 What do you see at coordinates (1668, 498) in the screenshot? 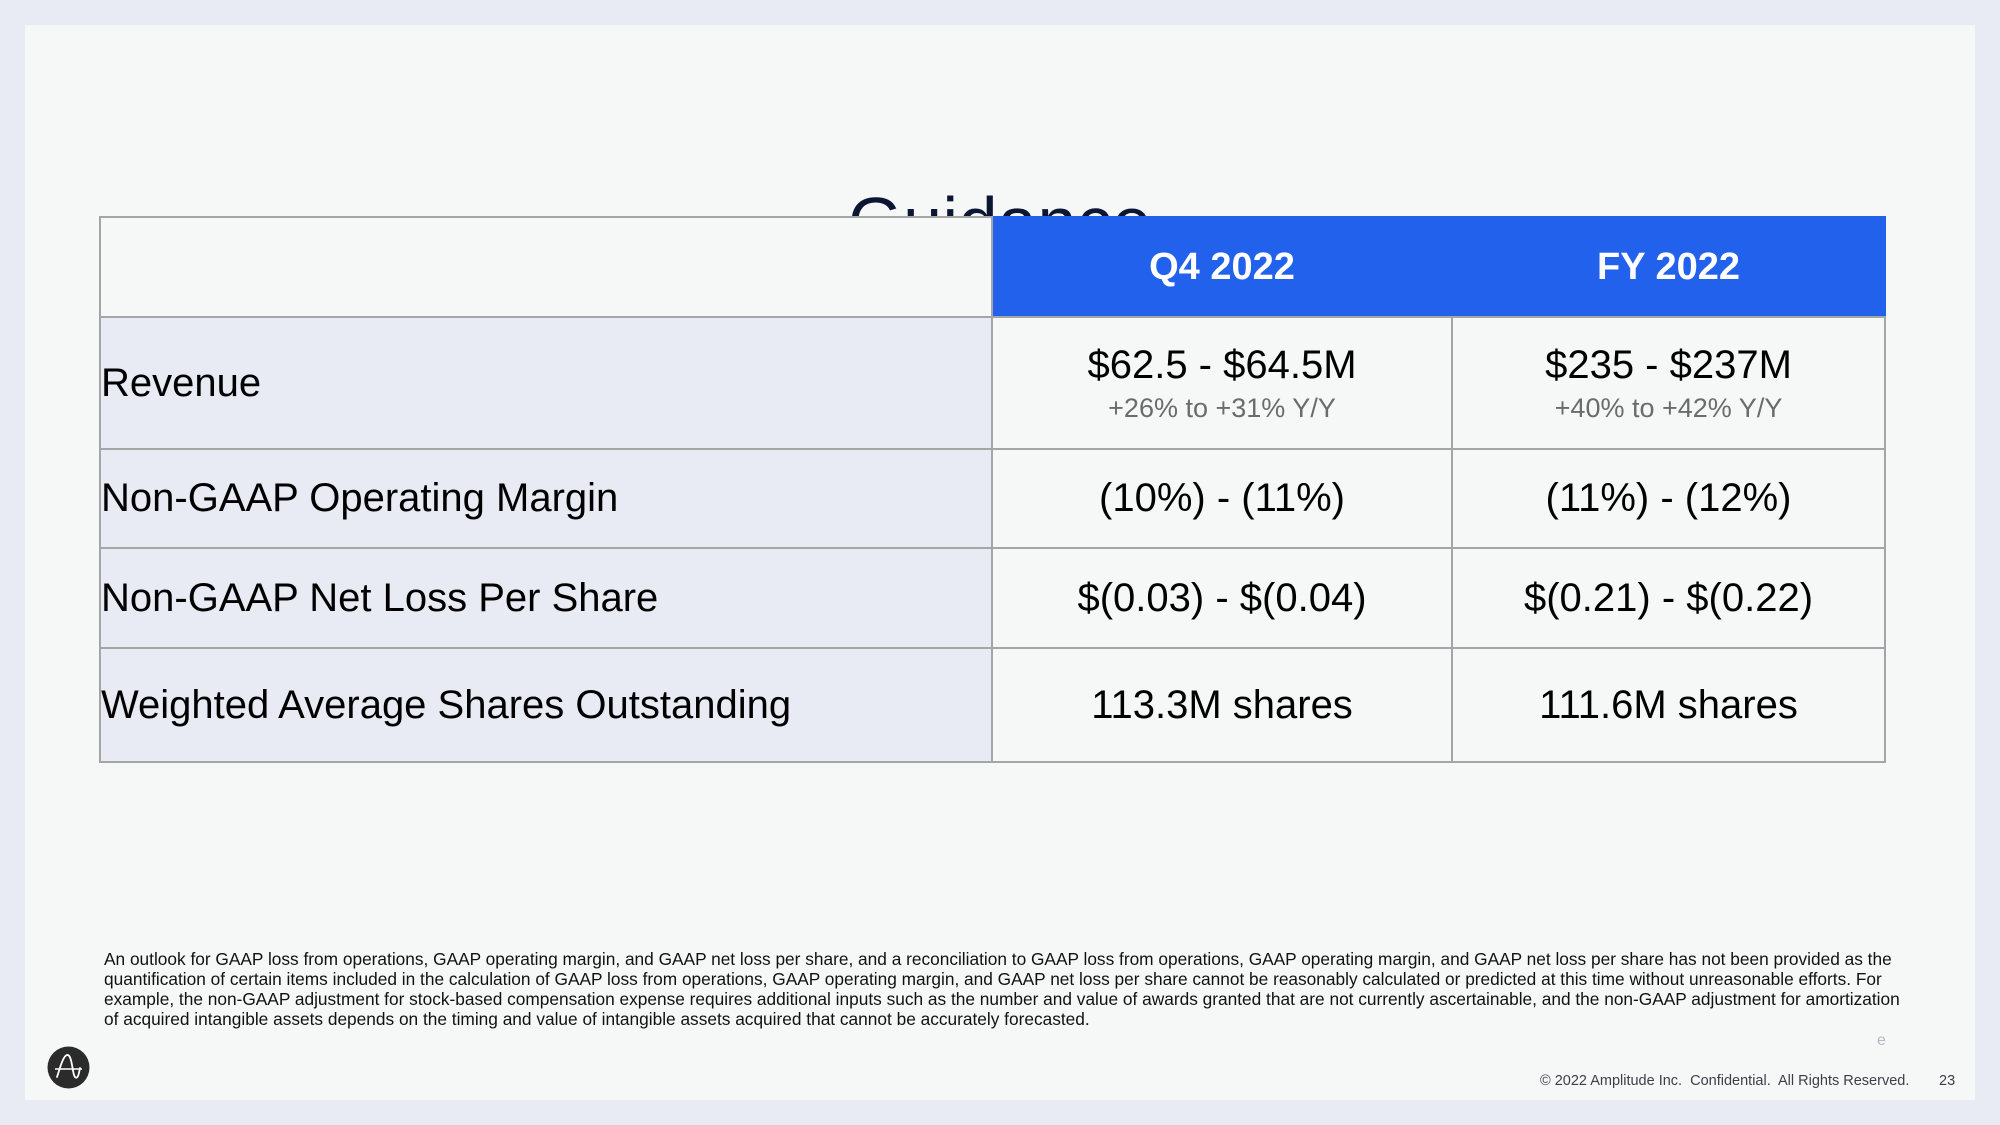
I see `operating-margin-fy-value: (11%) - (12%)` at bounding box center [1668, 498].